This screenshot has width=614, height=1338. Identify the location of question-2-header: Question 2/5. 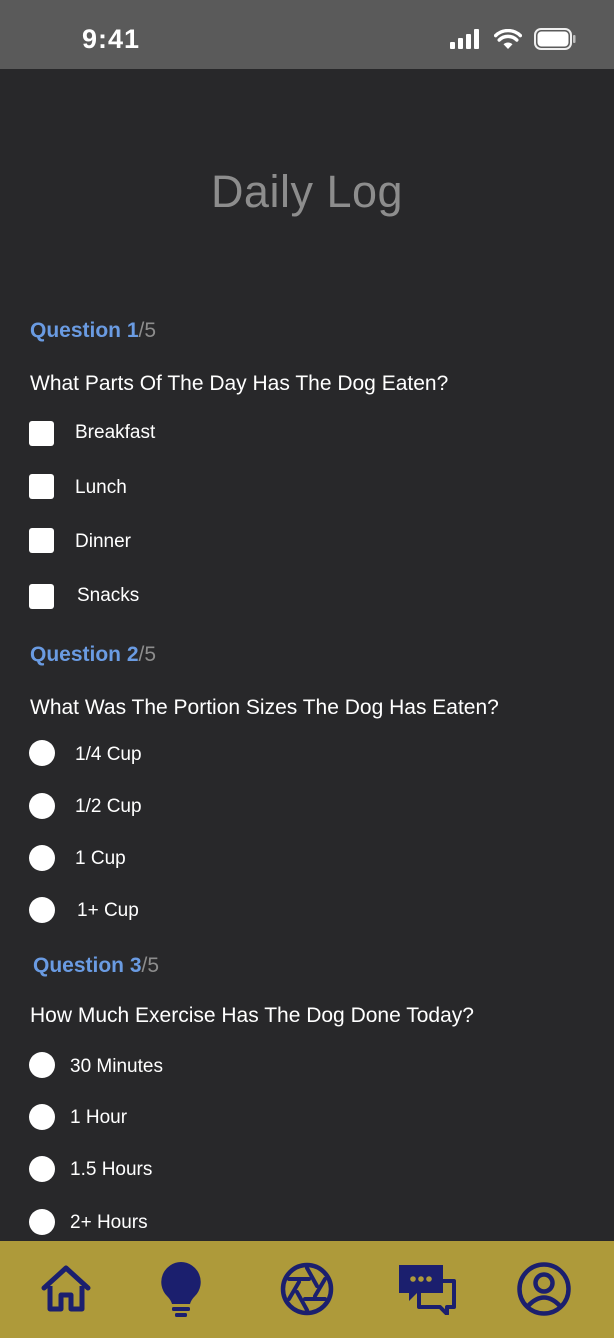
(93, 655).